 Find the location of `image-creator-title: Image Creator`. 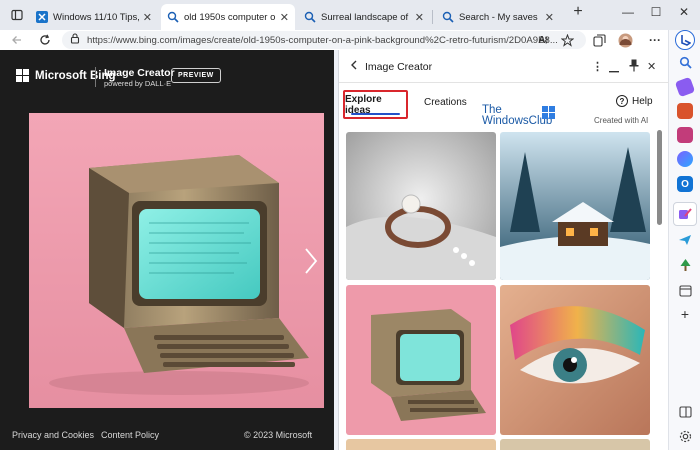

image-creator-title: Image Creator is located at coordinates (139, 73).